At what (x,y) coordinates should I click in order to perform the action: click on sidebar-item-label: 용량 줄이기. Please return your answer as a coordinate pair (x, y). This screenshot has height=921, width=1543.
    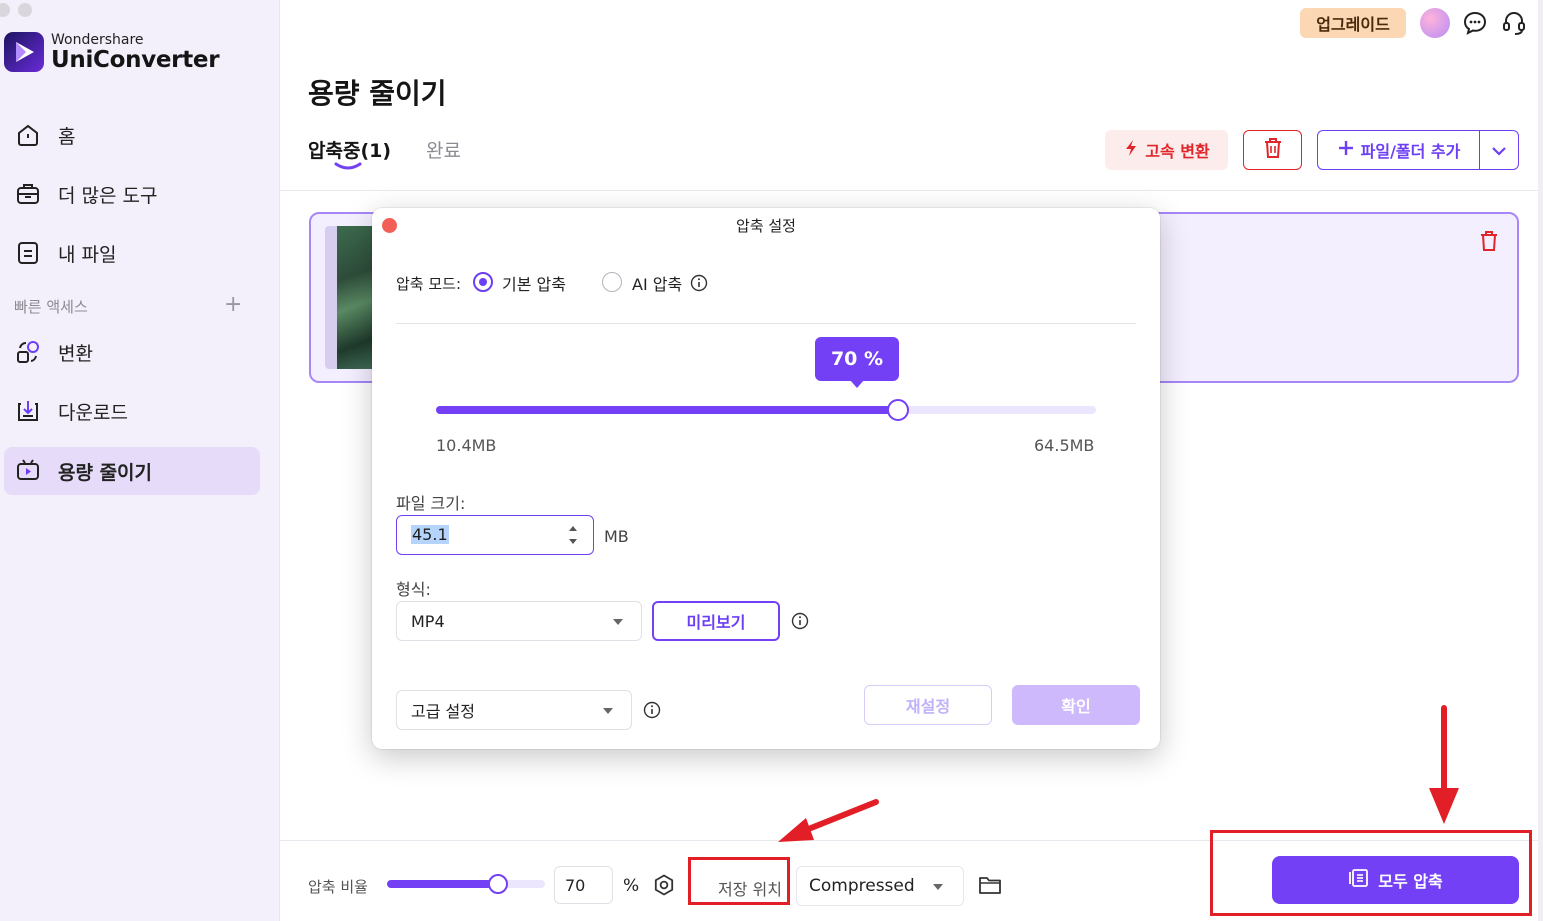
    Looking at the image, I should click on (105, 472).